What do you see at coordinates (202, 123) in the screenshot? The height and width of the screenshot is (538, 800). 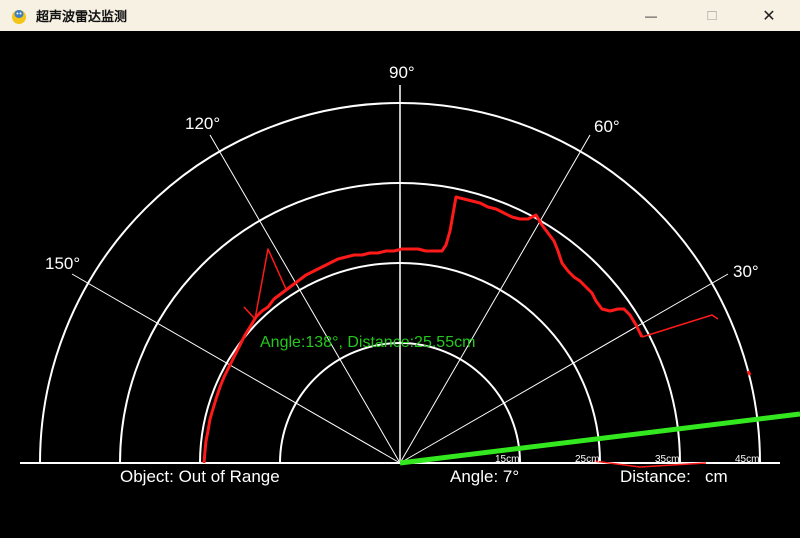 I see `angle-label-120: 120°` at bounding box center [202, 123].